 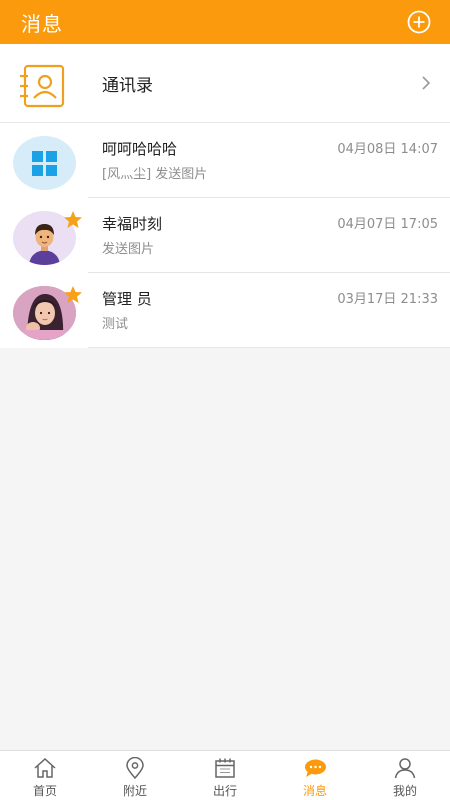 What do you see at coordinates (140, 149) in the screenshot?
I see `conversation-name: 呵呵哈哈哈` at bounding box center [140, 149].